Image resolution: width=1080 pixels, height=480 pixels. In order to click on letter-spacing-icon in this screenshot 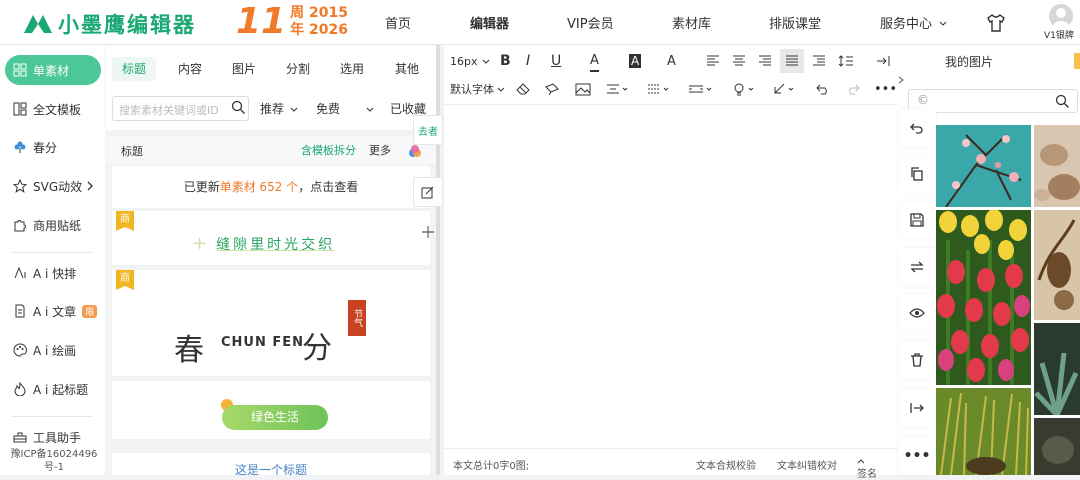, I will do `click(700, 89)`.